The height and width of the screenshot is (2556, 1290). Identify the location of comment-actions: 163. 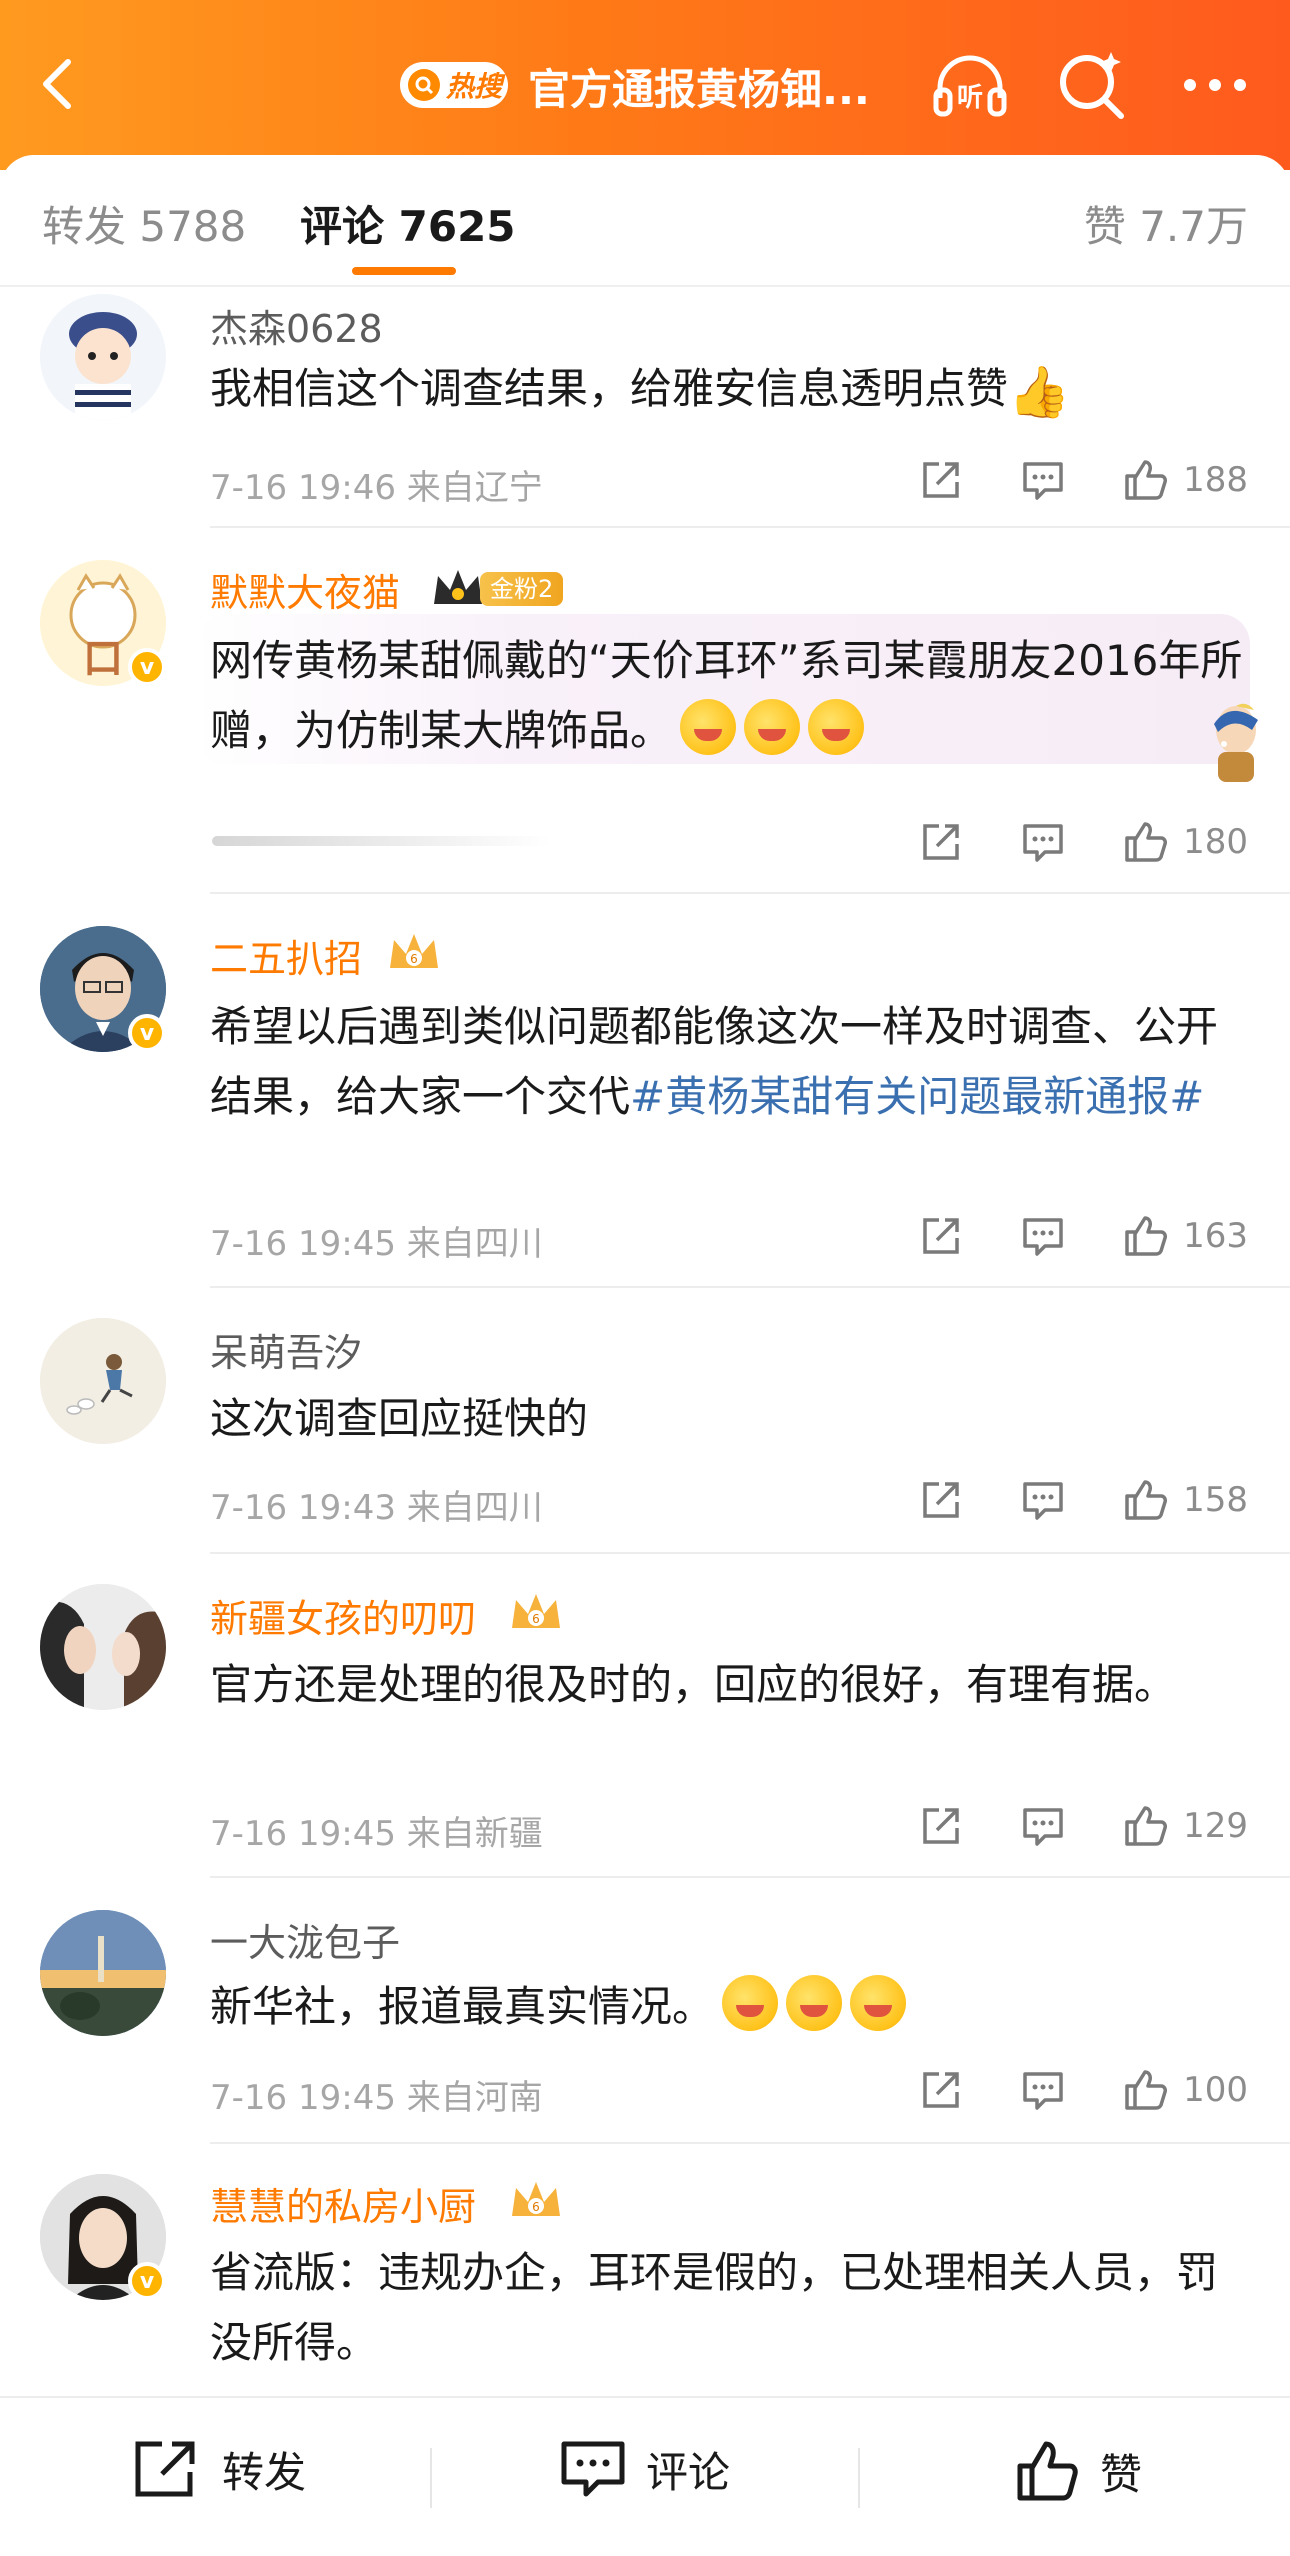
(1082, 1236).